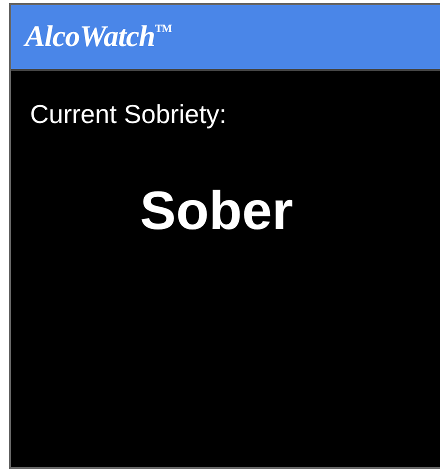 This screenshot has height=469, width=440. Describe the element at coordinates (98, 37) in the screenshot. I see `app-logo: AlcoWatch$^{TM}$` at that location.